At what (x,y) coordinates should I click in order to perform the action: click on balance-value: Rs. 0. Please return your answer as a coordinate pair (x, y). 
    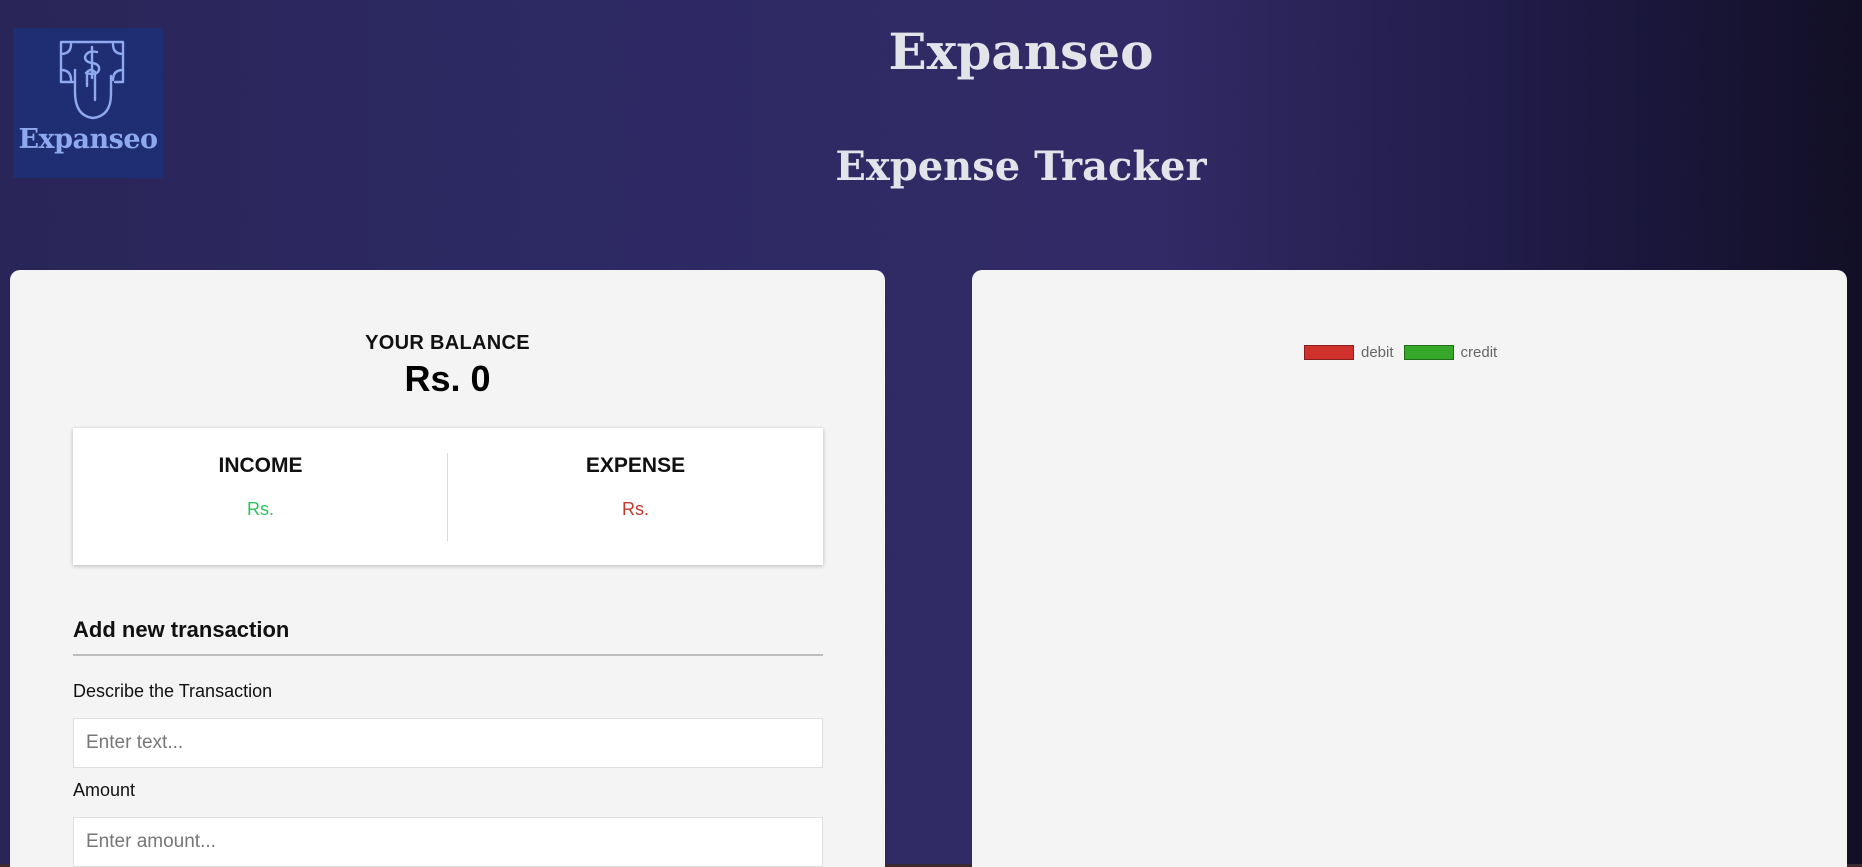
    Looking at the image, I should click on (447, 378).